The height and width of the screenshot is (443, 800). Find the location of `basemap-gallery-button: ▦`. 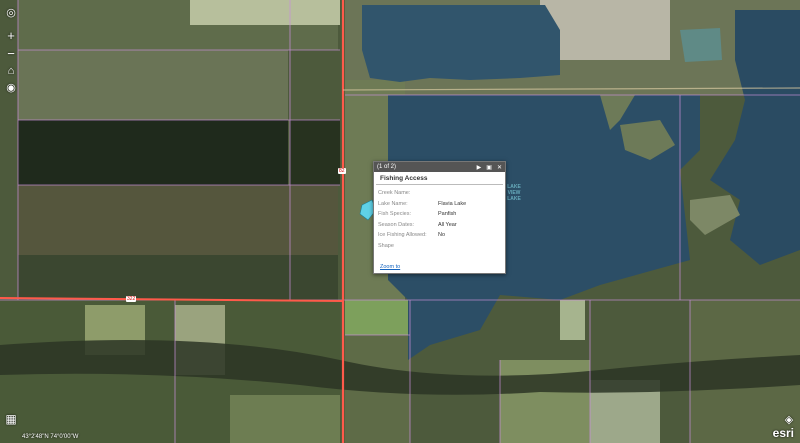

basemap-gallery-button: ▦ is located at coordinates (11, 419).